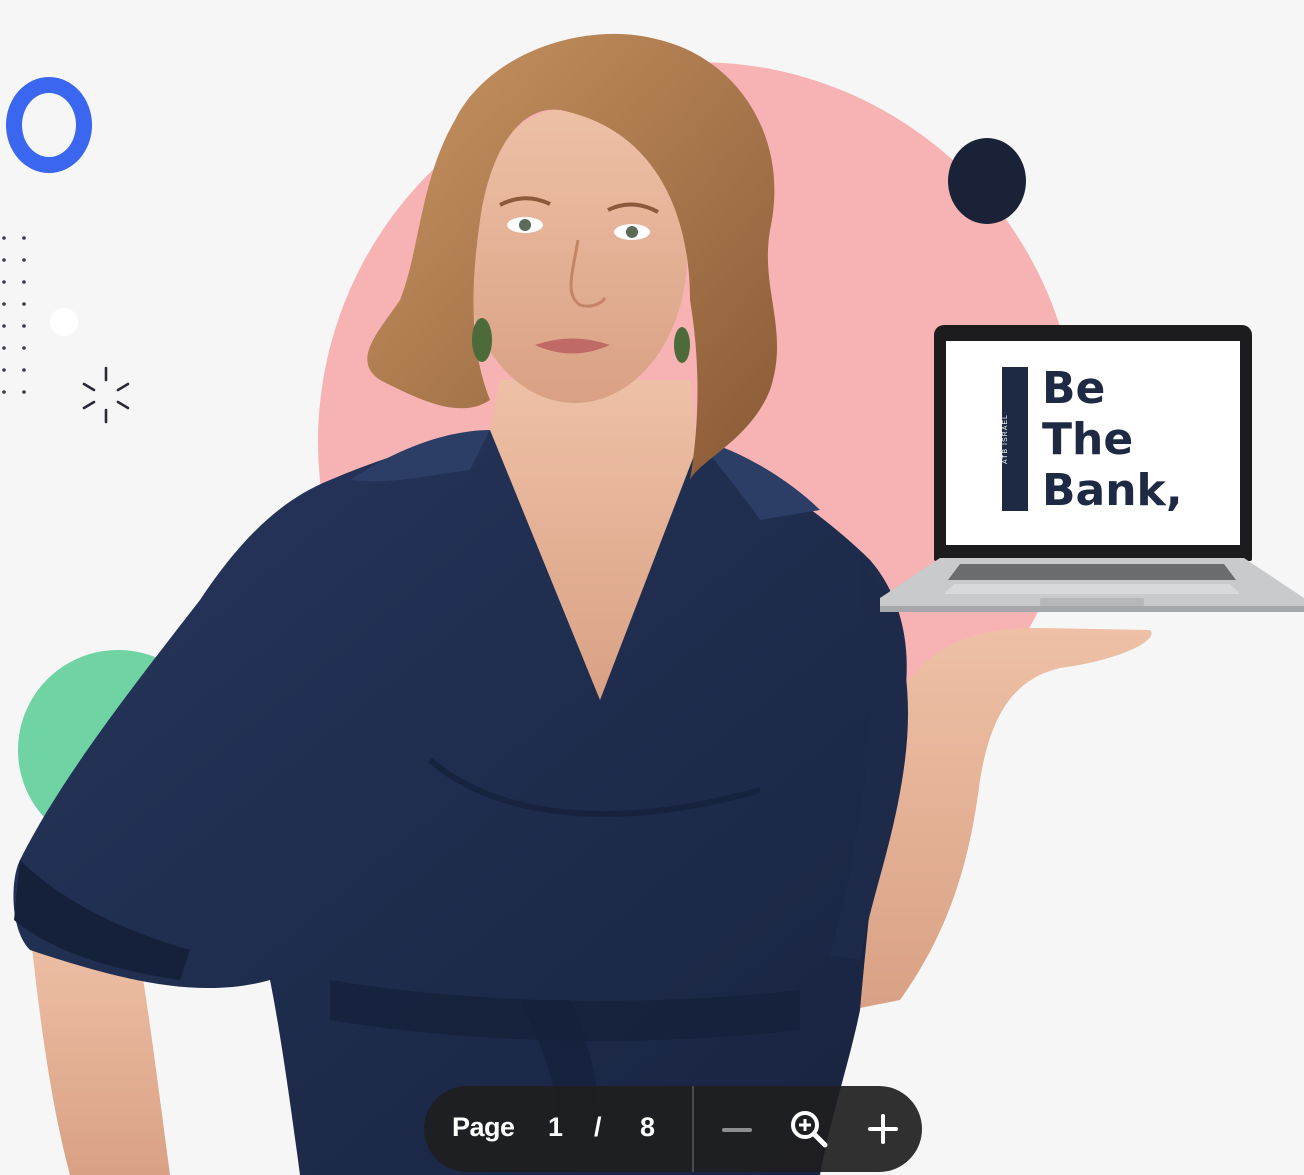  I want to click on laptop-base, so click(1092, 585).